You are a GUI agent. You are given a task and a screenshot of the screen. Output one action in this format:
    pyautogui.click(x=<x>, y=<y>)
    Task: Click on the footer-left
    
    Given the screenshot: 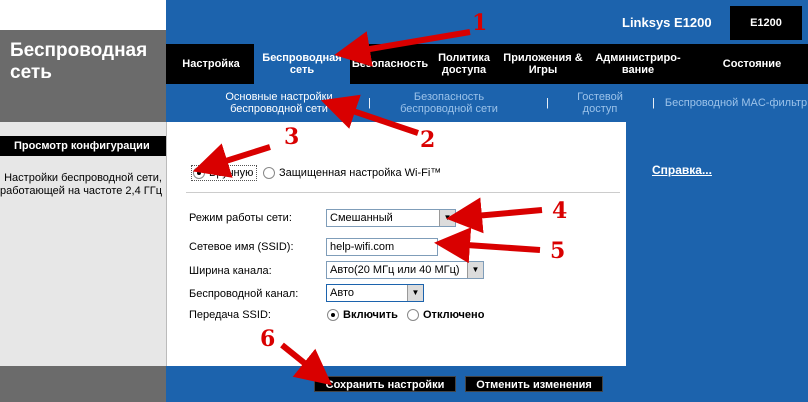 What is the action you would take?
    pyautogui.click(x=83, y=384)
    